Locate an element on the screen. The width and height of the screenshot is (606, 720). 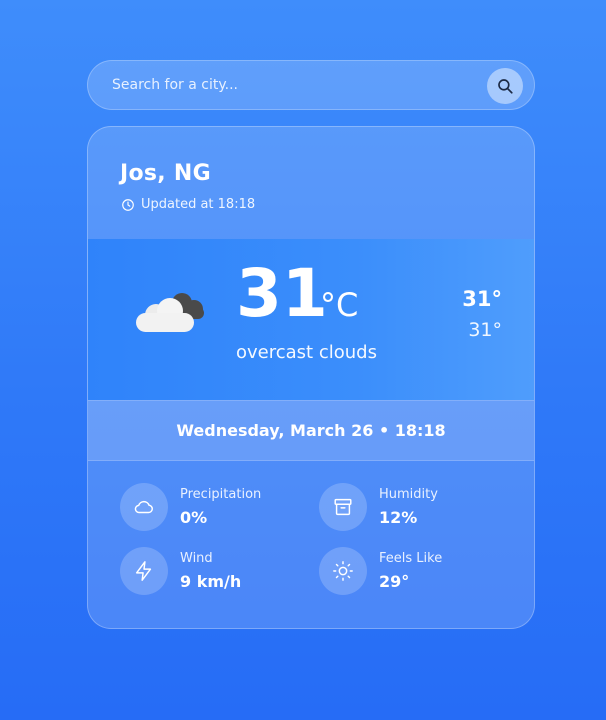
archive-box-icon is located at coordinates (343, 507).